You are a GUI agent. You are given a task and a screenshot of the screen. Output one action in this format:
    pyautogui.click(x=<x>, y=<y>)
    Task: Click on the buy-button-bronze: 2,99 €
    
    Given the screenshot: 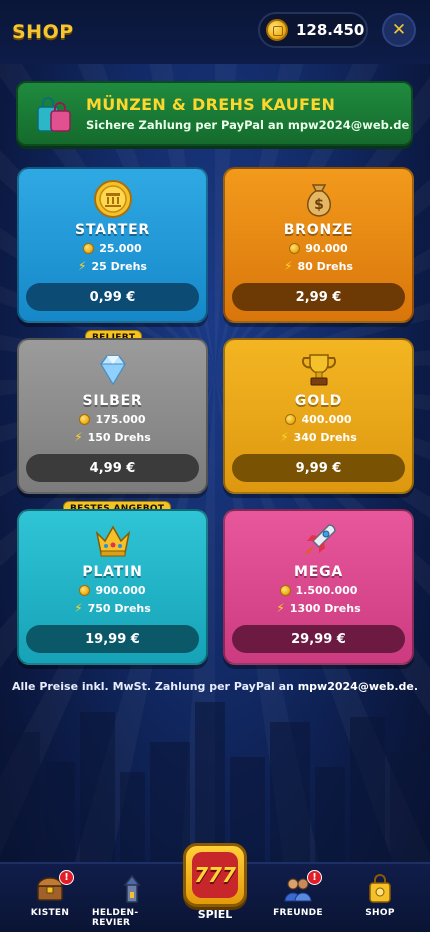 What is the action you would take?
    pyautogui.click(x=318, y=297)
    